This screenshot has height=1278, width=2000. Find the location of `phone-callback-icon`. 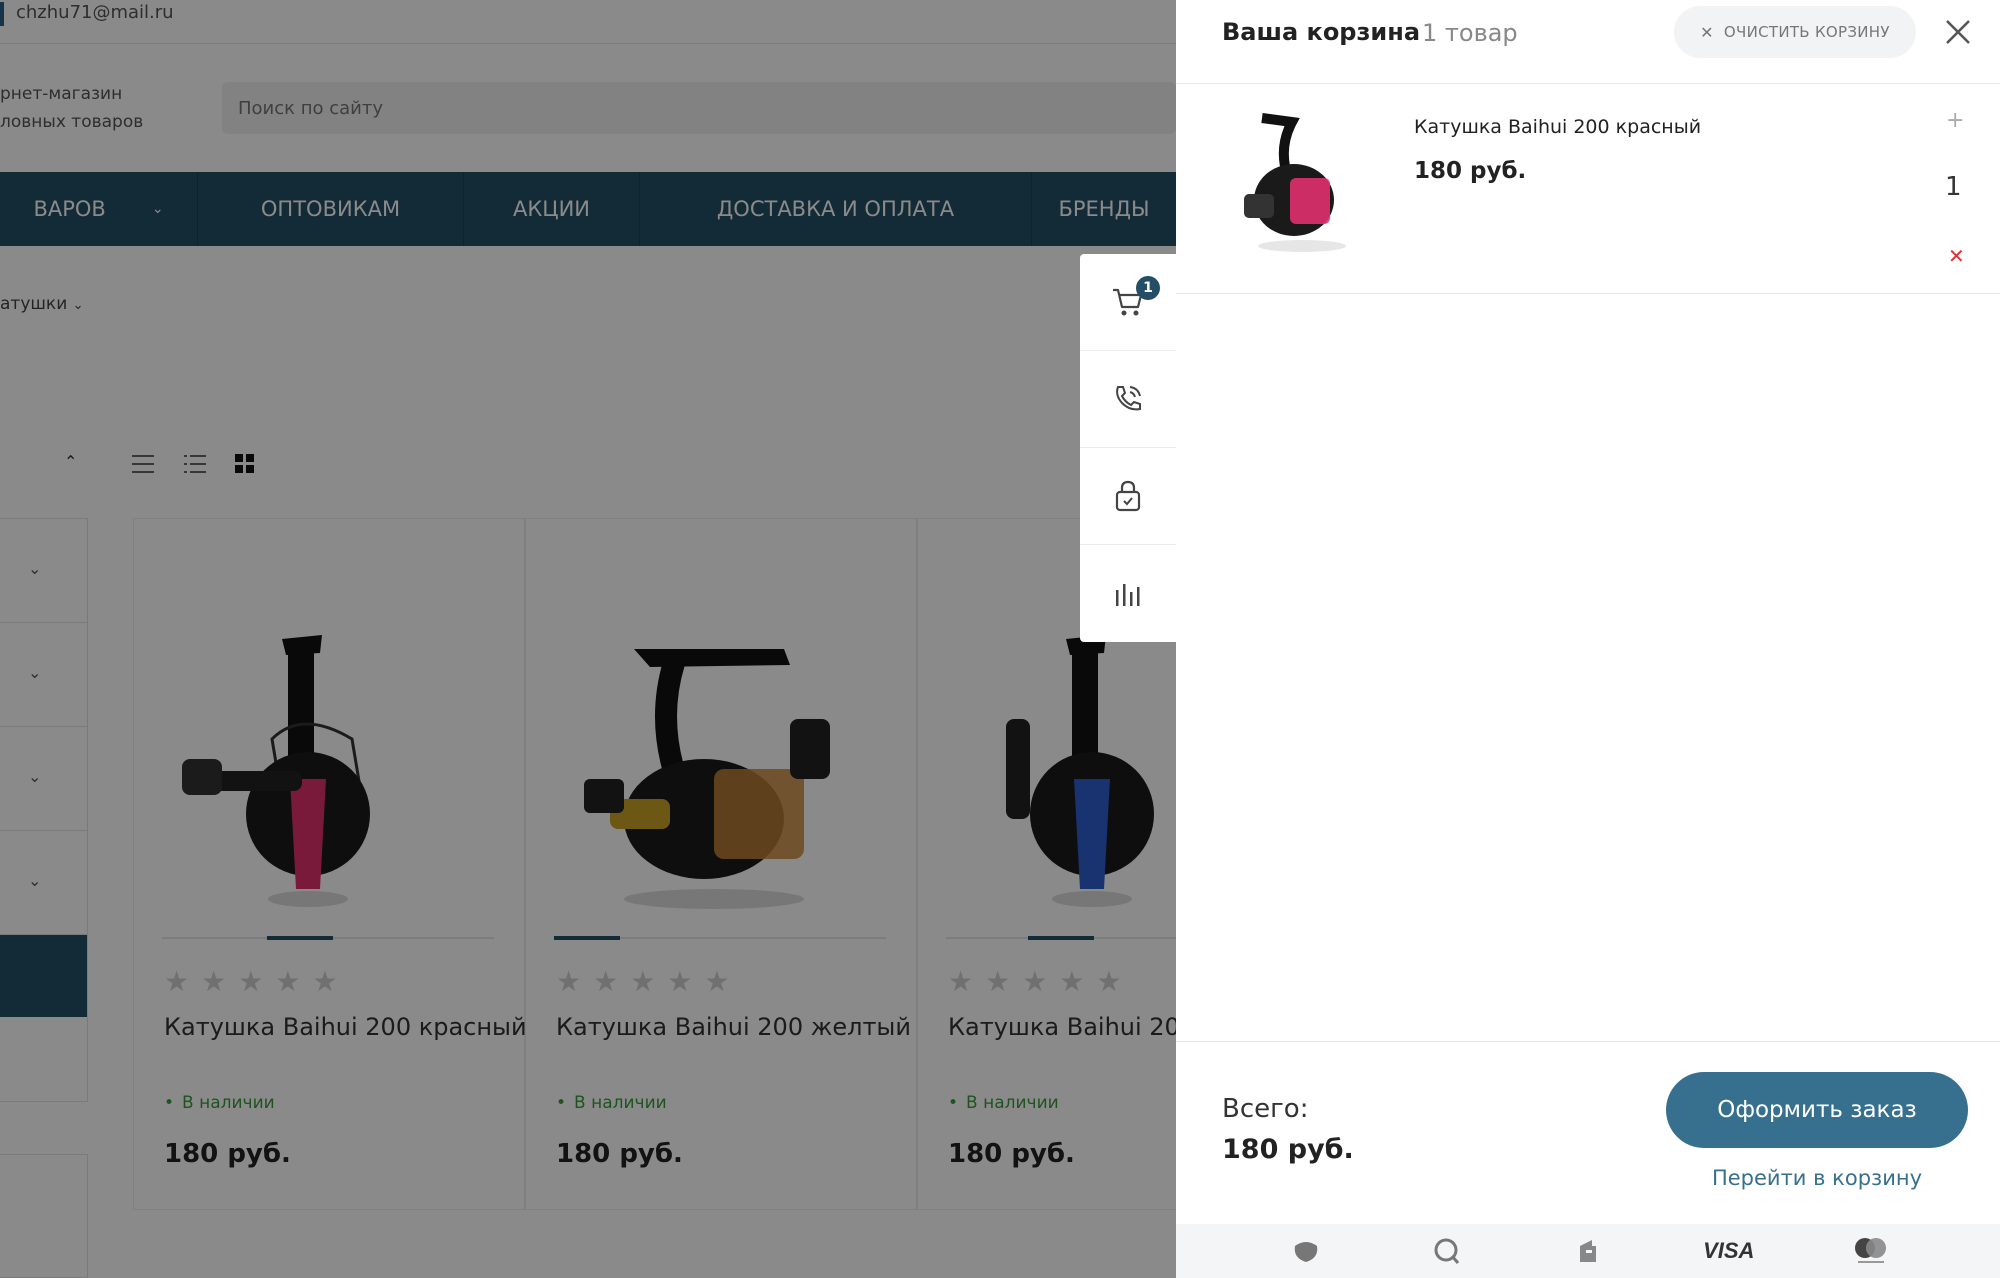

phone-callback-icon is located at coordinates (1128, 398).